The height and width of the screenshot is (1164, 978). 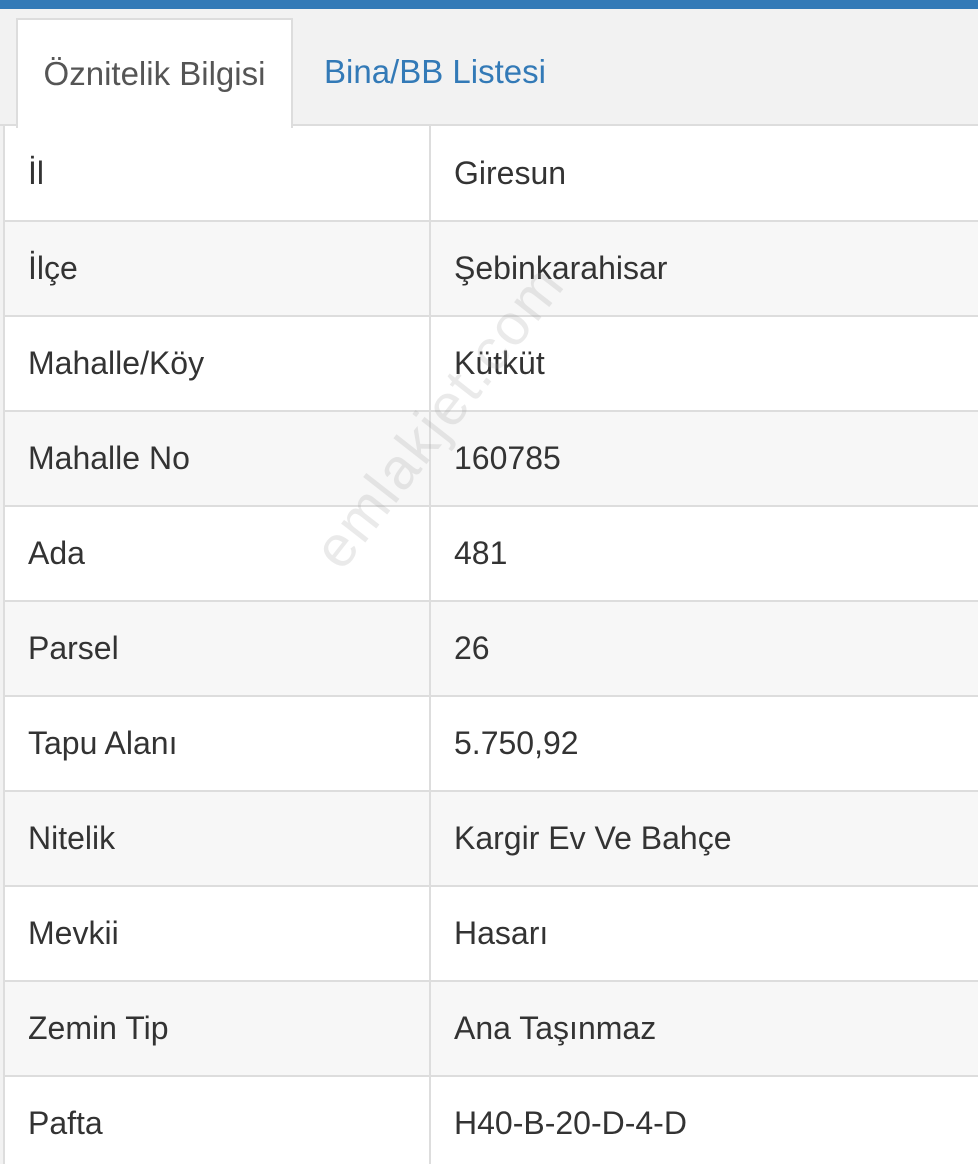 I want to click on table-row: Parsel 26, so click(x=491, y=649).